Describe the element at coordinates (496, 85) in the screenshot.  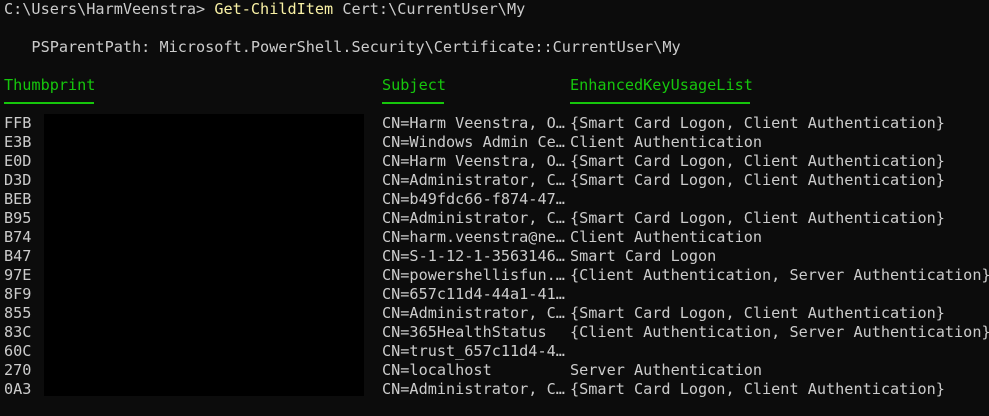
I see `table-header-row: Thumbprint Subject EnhancedKeyUsageList` at that location.